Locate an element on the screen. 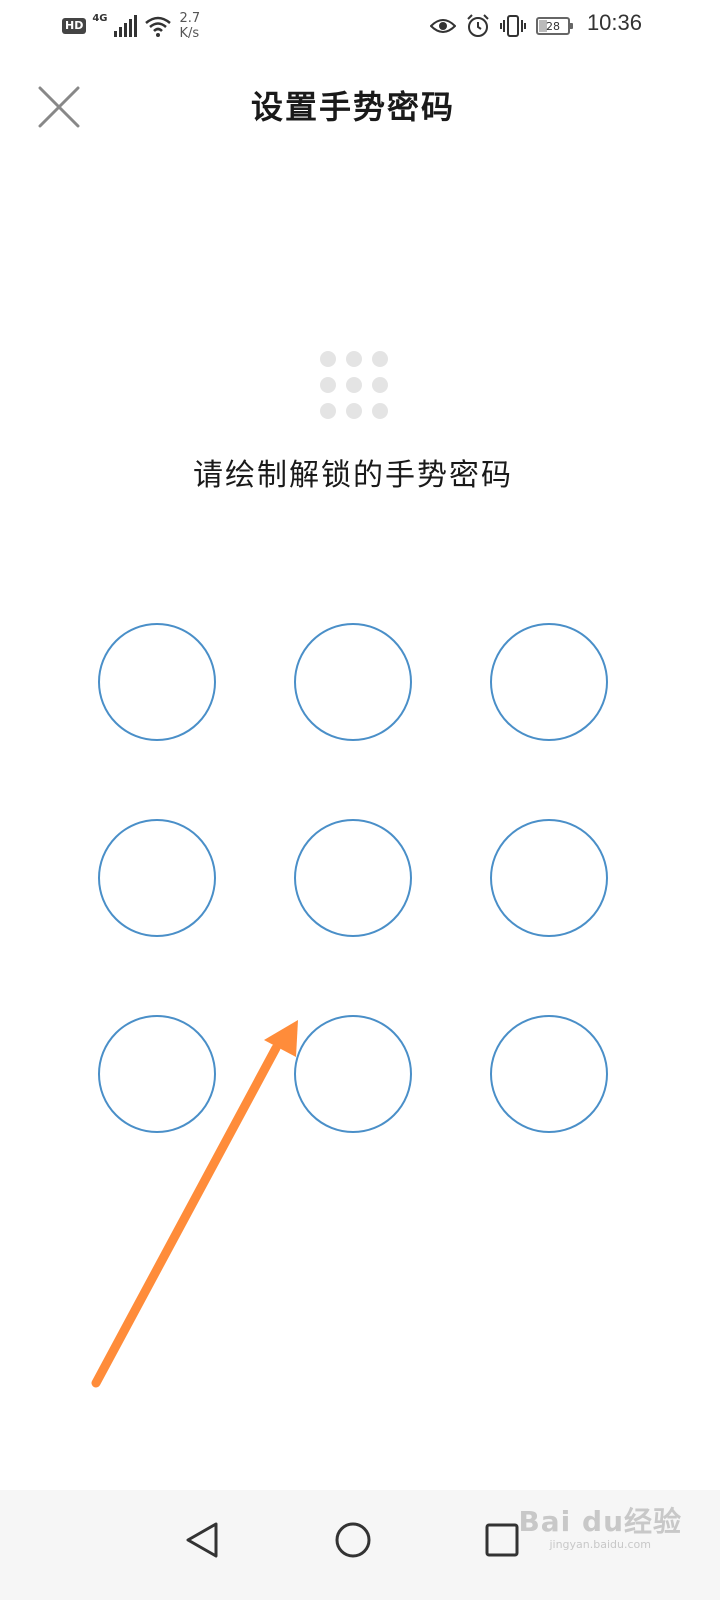 This screenshot has width=720, height=1600. home-button is located at coordinates (353, 1540).